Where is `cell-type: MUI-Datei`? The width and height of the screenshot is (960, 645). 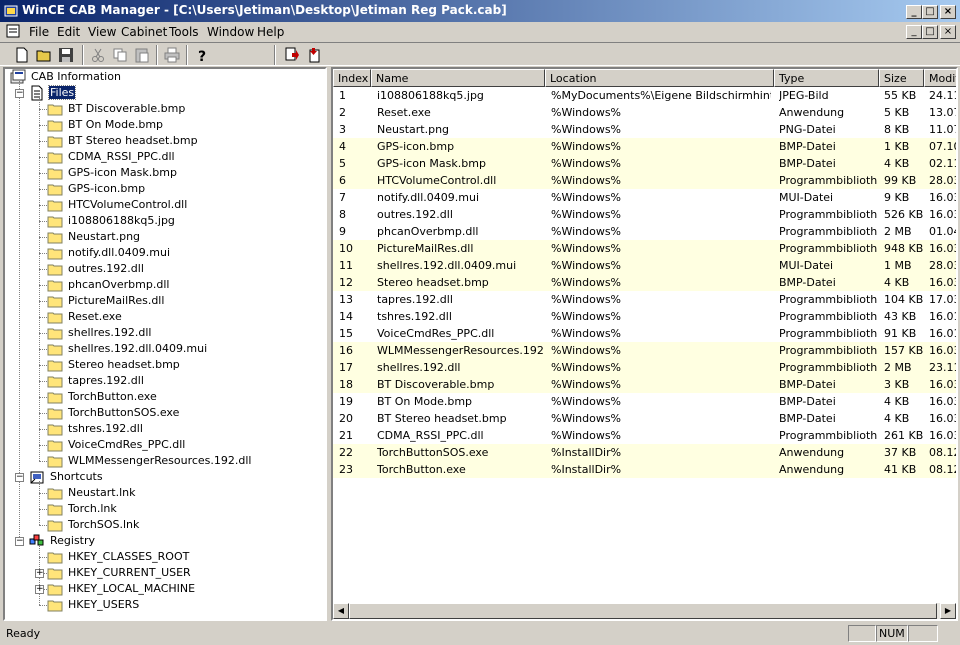 cell-type: MUI-Datei is located at coordinates (806, 197).